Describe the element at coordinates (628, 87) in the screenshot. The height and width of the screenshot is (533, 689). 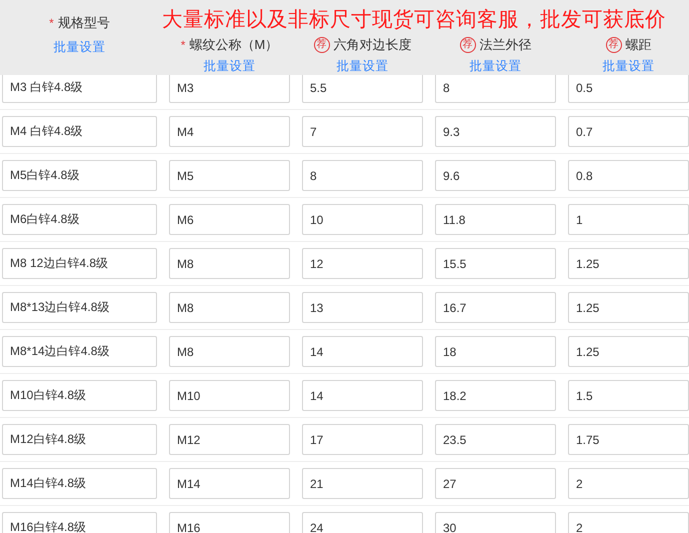
I see `value-field: 0.5` at that location.